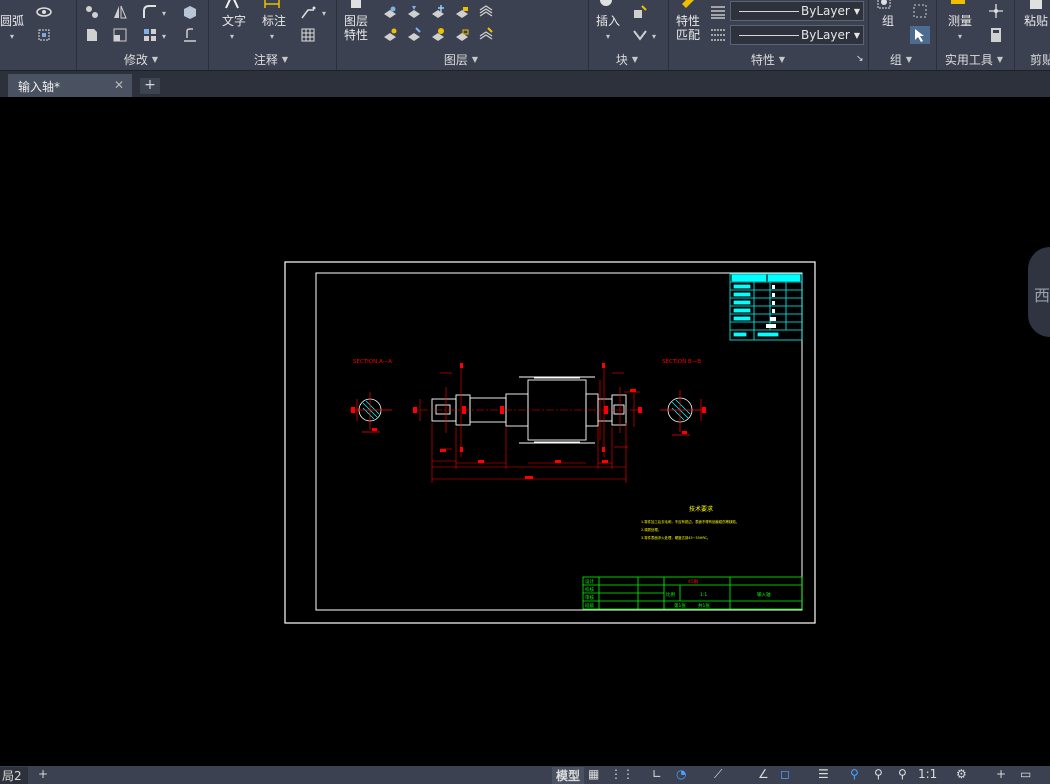 This screenshot has height=784, width=1050. I want to click on lineweight-toggle-icon: ☰, so click(823, 774).